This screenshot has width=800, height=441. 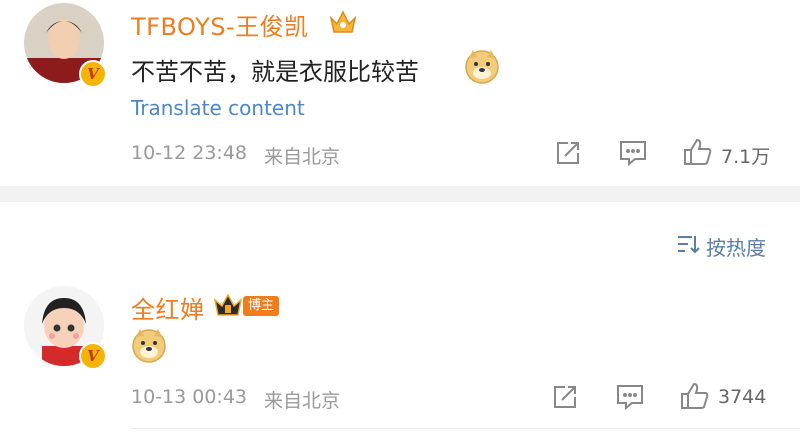 What do you see at coordinates (742, 397) in the screenshot?
I see `like-count: 3744` at bounding box center [742, 397].